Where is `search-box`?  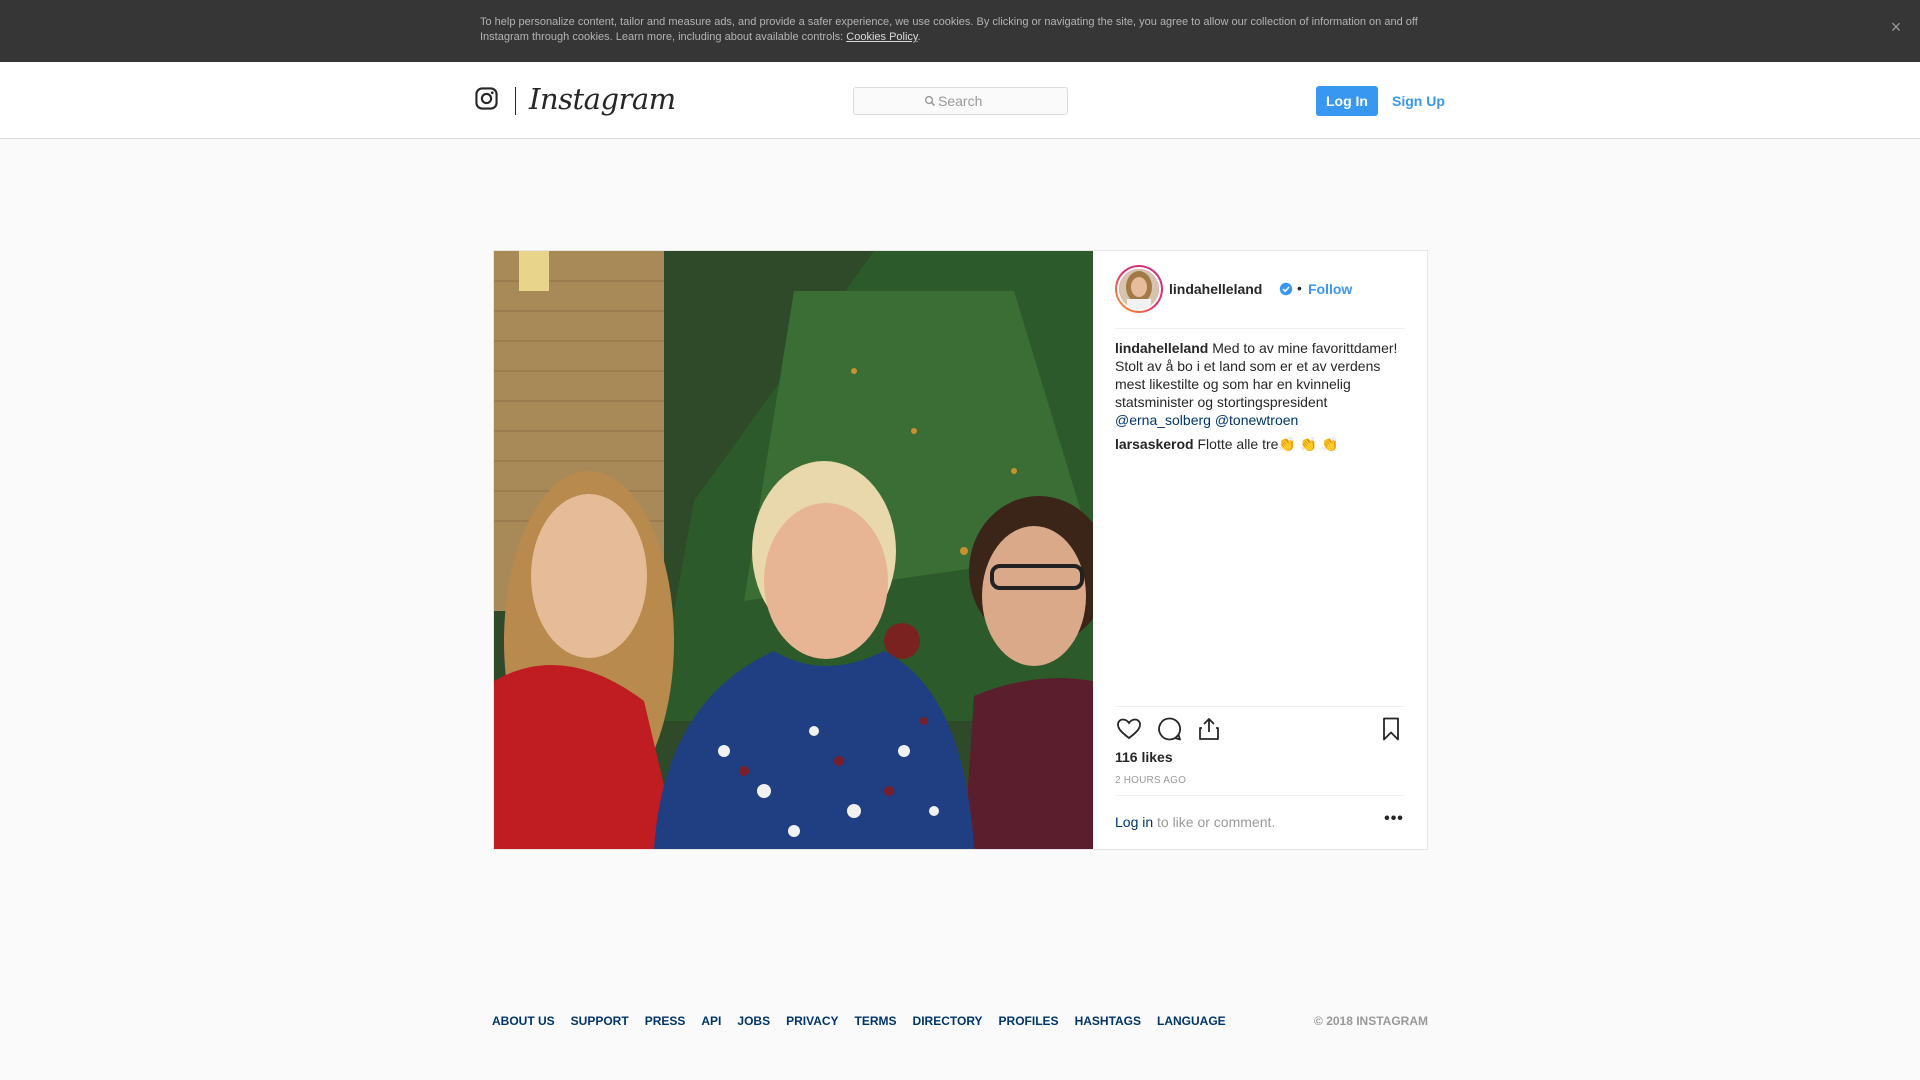 search-box is located at coordinates (960, 101).